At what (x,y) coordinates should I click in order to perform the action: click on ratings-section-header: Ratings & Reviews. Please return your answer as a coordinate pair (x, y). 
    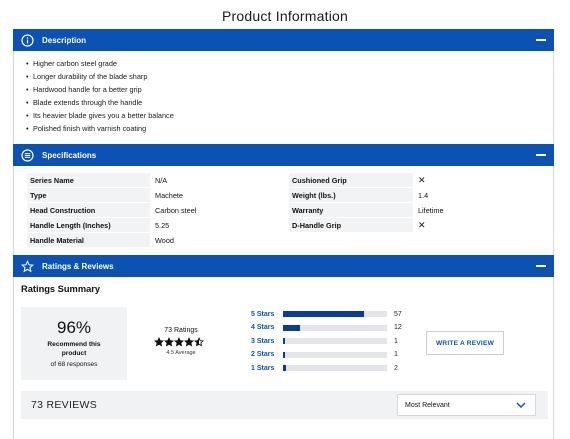
    Looking at the image, I should click on (283, 266).